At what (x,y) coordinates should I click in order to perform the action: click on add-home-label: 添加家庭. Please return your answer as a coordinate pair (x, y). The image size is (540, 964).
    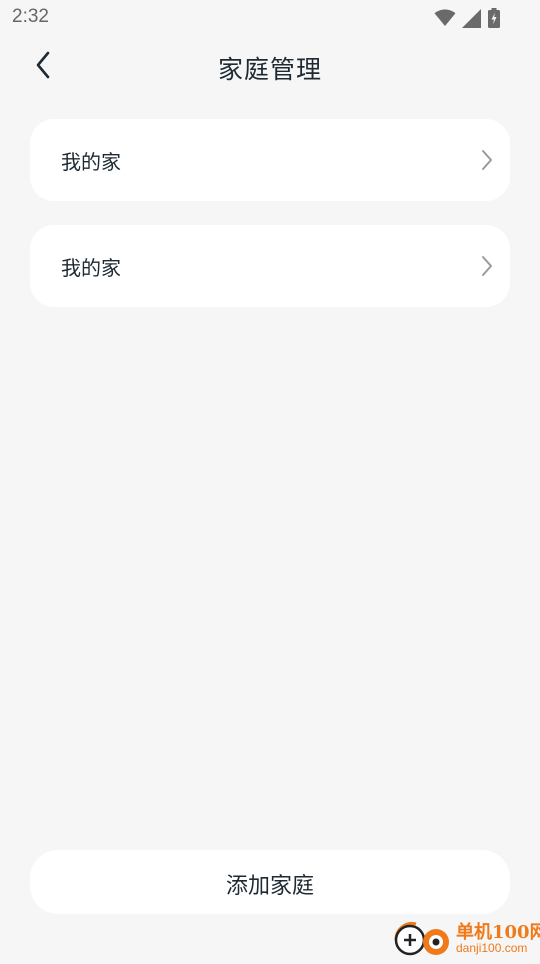
    Looking at the image, I should click on (269, 886).